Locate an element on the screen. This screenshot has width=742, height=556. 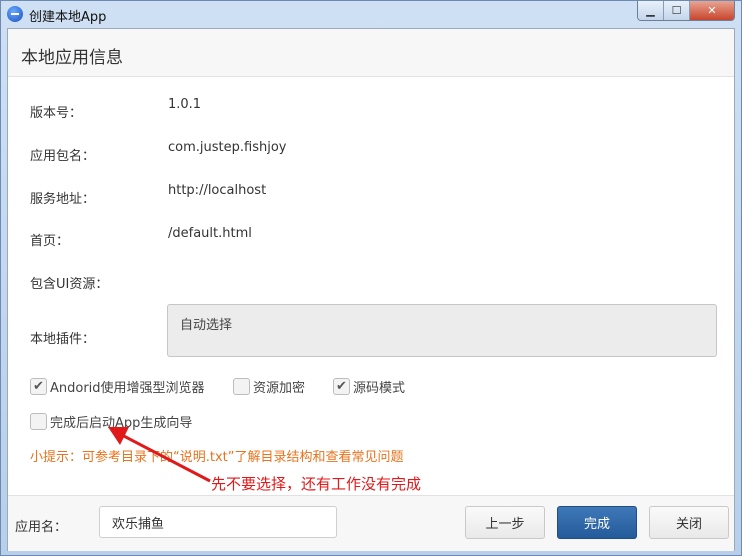
close-button: 关闭 is located at coordinates (689, 522).